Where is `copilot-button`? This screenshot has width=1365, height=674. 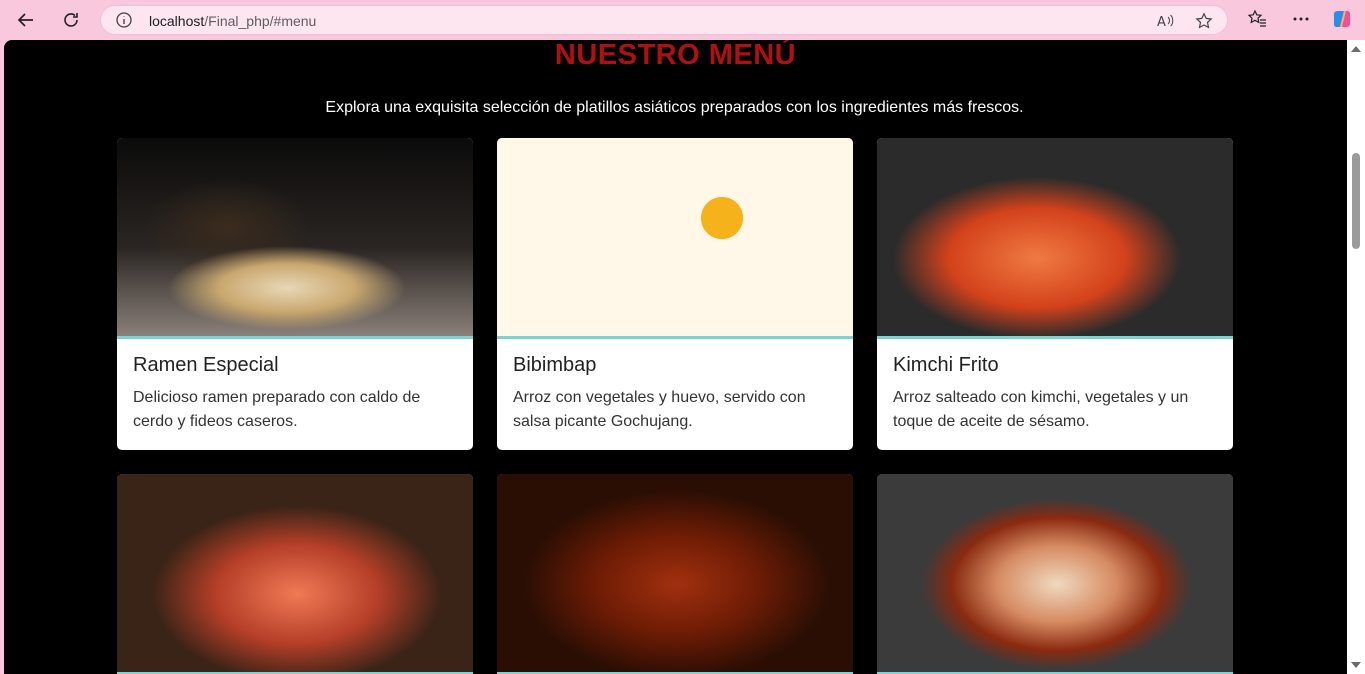
copilot-button is located at coordinates (1342, 19).